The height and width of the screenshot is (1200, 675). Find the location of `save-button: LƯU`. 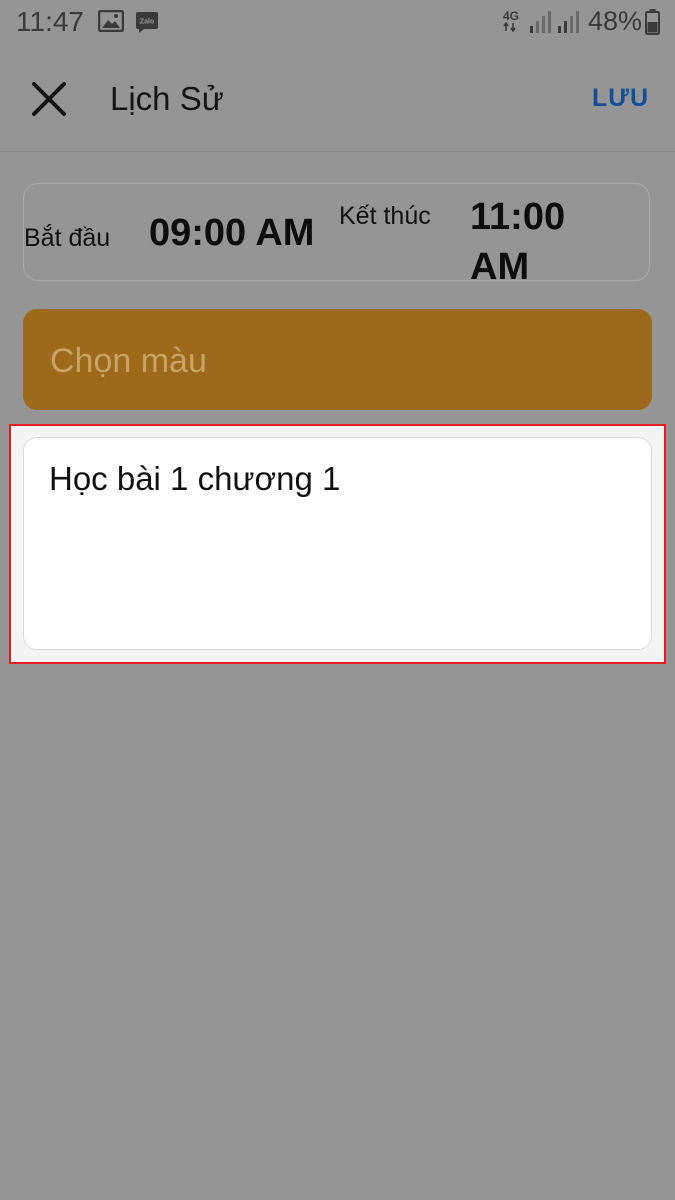

save-button: LƯU is located at coordinates (620, 98).